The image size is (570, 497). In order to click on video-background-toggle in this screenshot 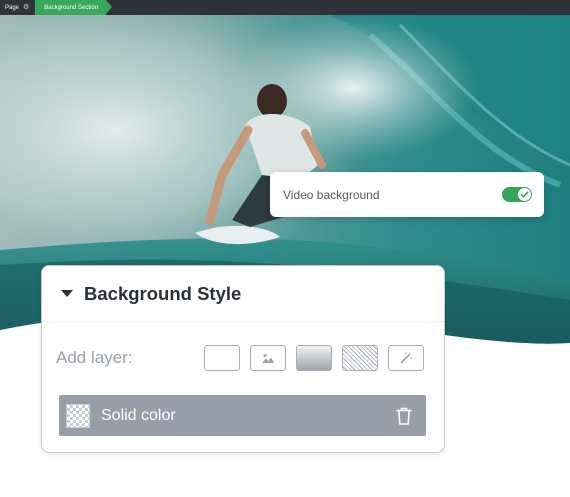, I will do `click(517, 194)`.